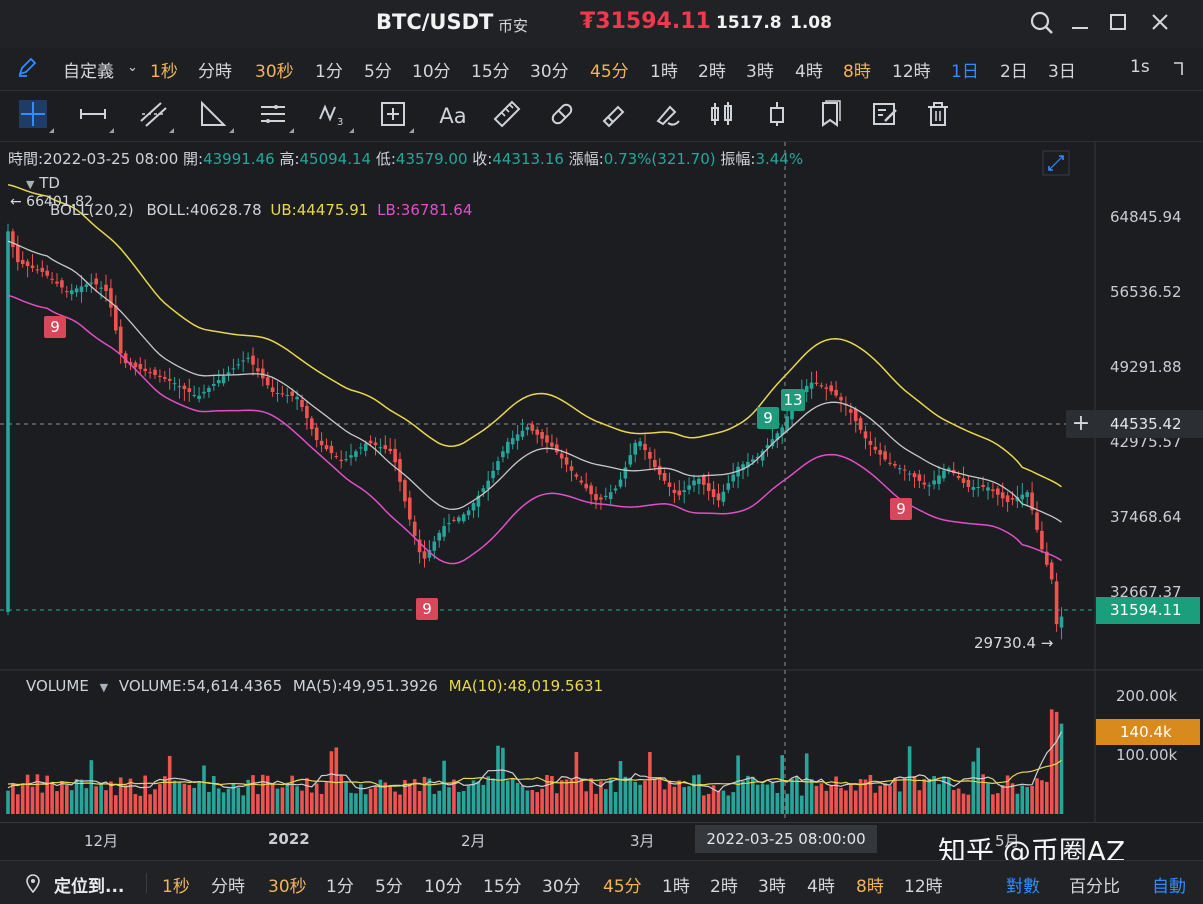  What do you see at coordinates (57, 686) in the screenshot?
I see `volume-name: VOLUME` at bounding box center [57, 686].